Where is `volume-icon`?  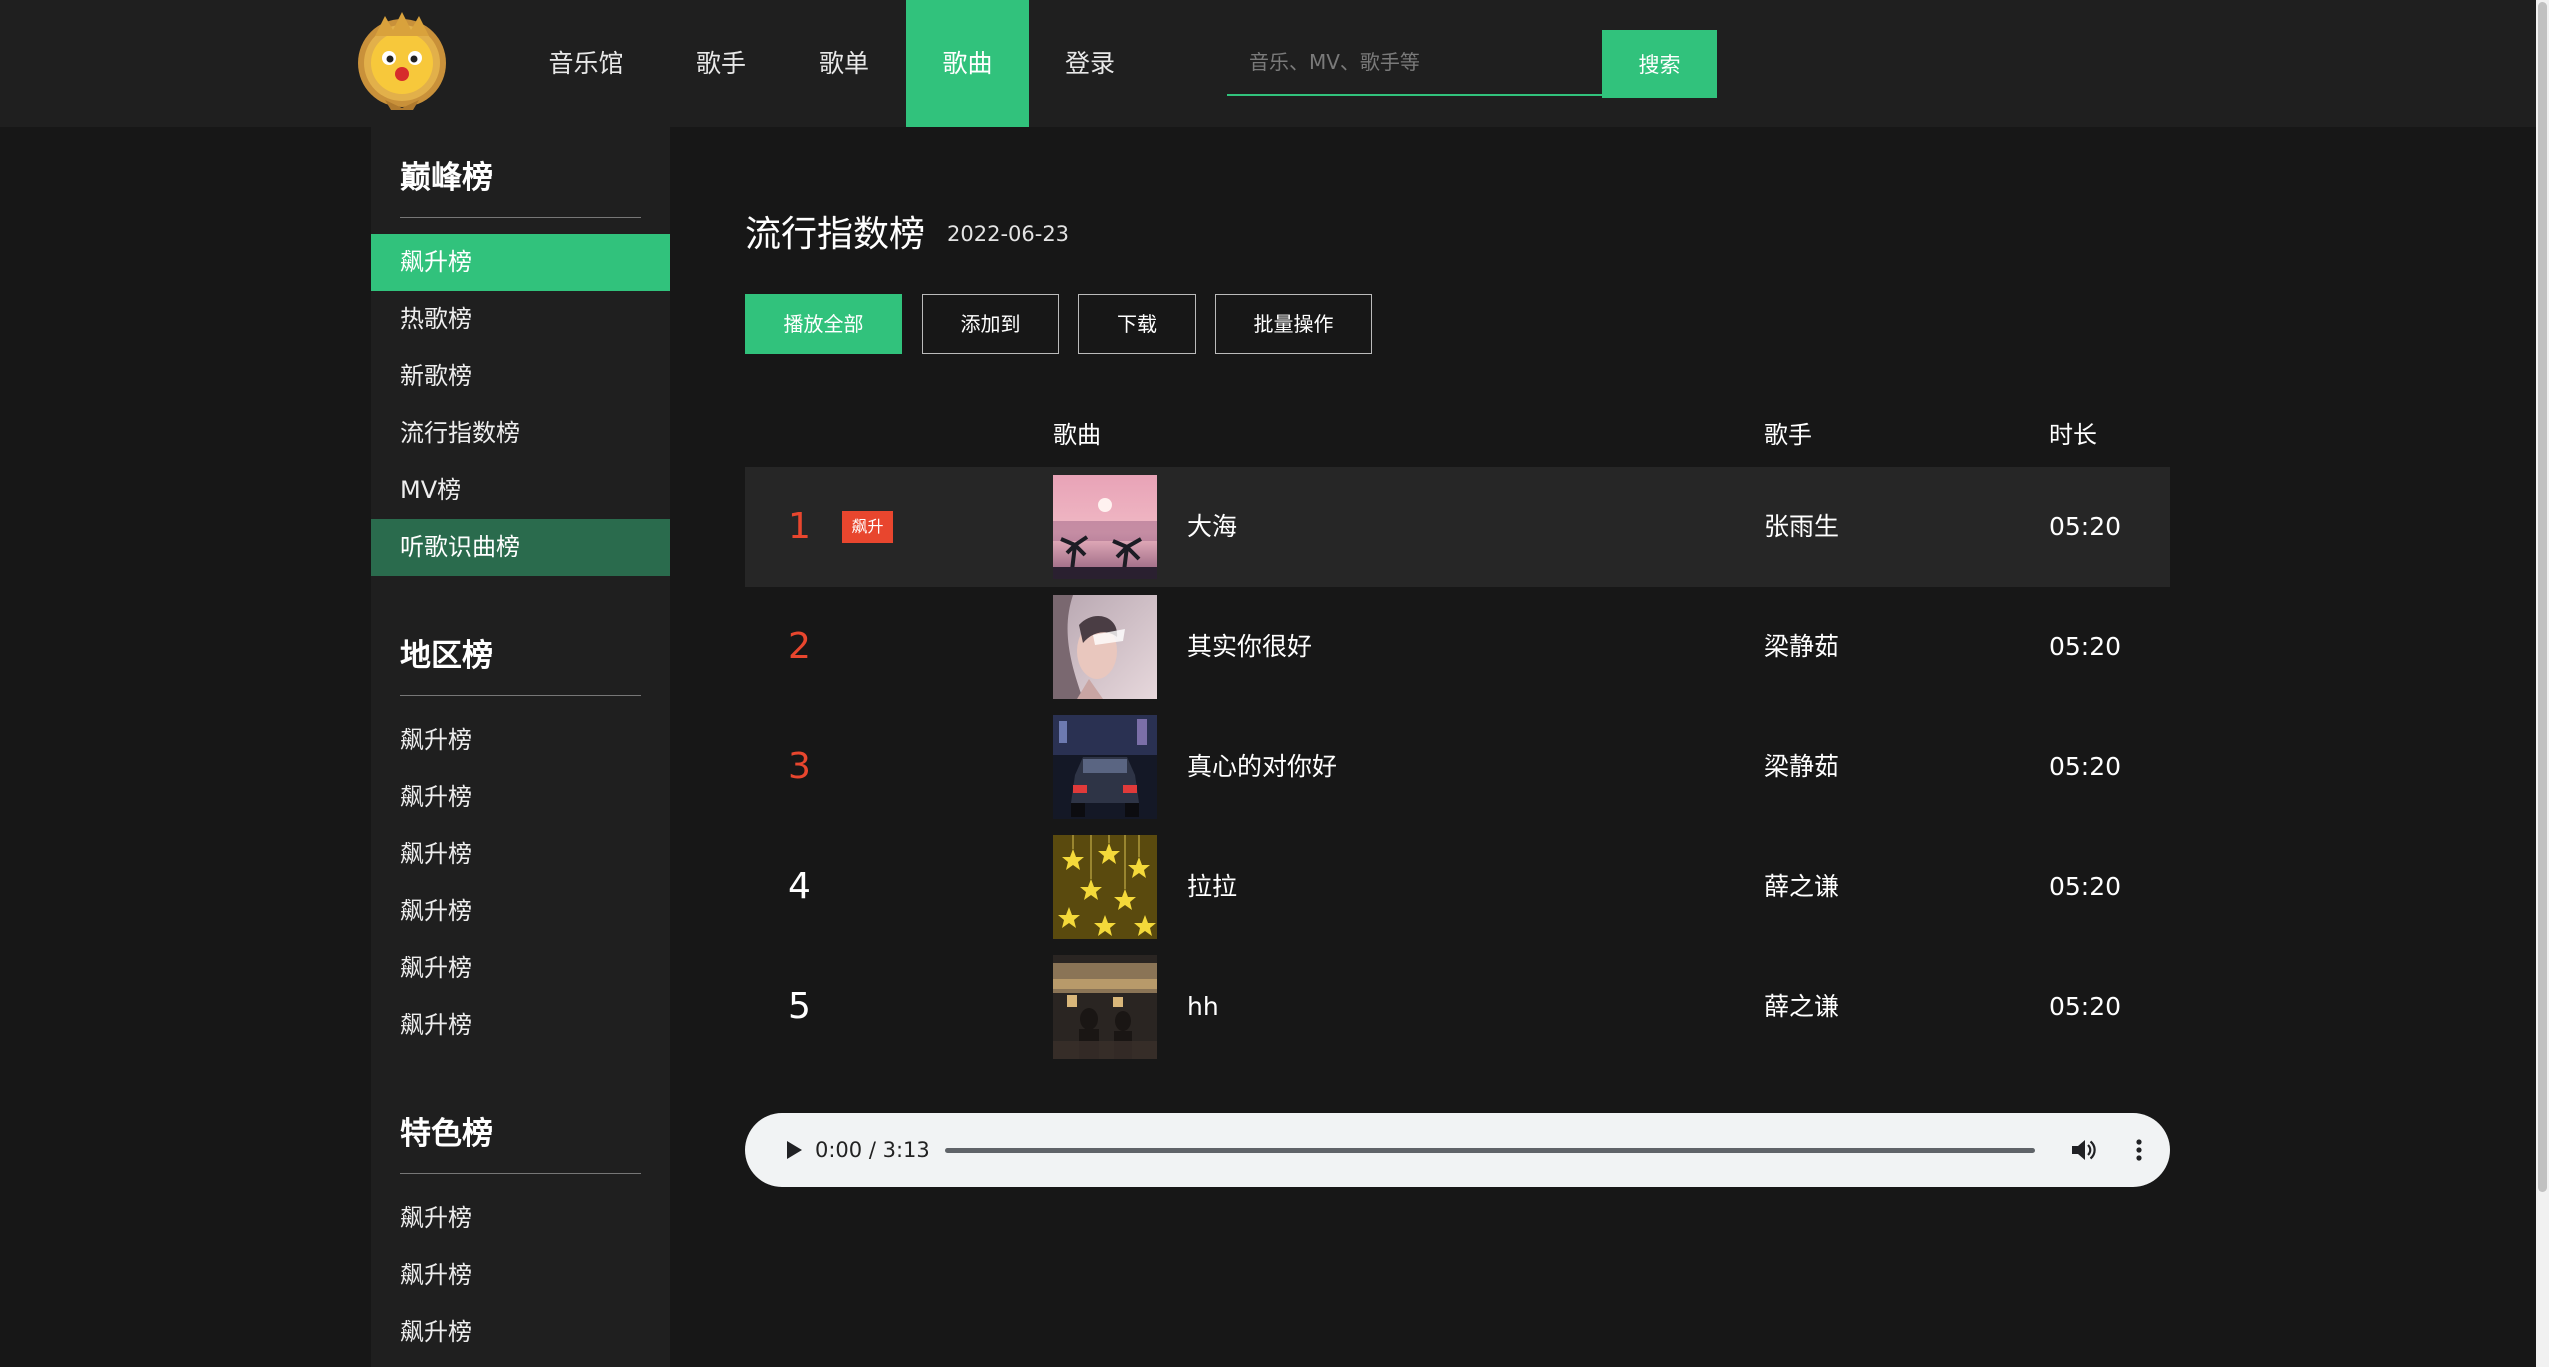
volume-icon is located at coordinates (2083, 1150).